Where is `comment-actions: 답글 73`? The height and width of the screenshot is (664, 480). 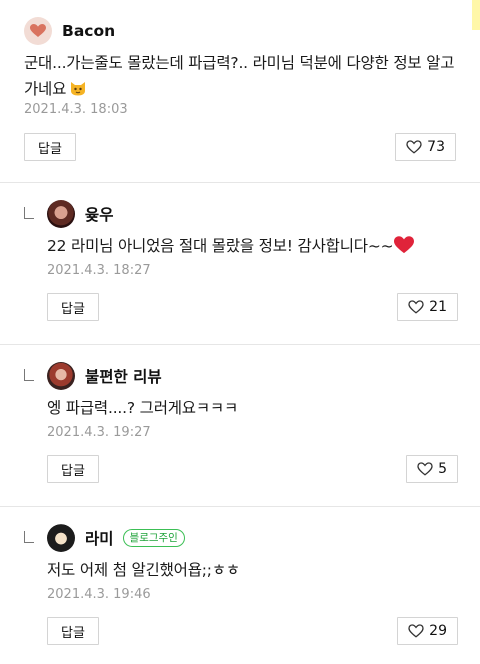
comment-actions: 답글 73 is located at coordinates (240, 147).